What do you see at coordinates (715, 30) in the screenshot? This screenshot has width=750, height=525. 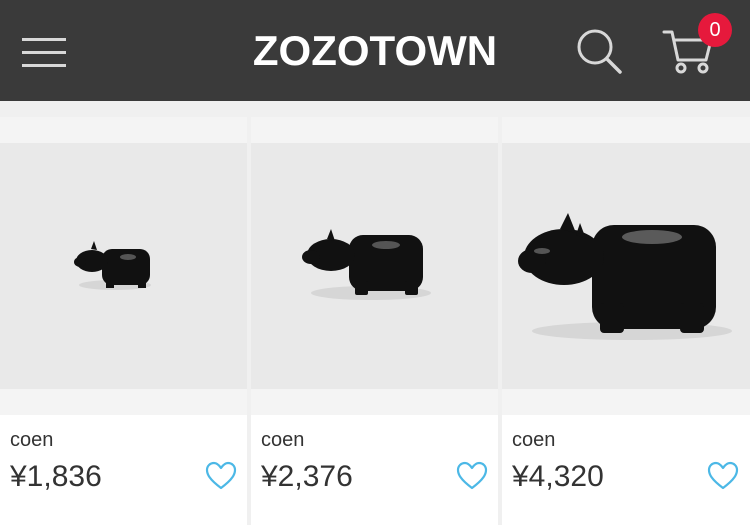 I see `cart-count-badge: 0` at bounding box center [715, 30].